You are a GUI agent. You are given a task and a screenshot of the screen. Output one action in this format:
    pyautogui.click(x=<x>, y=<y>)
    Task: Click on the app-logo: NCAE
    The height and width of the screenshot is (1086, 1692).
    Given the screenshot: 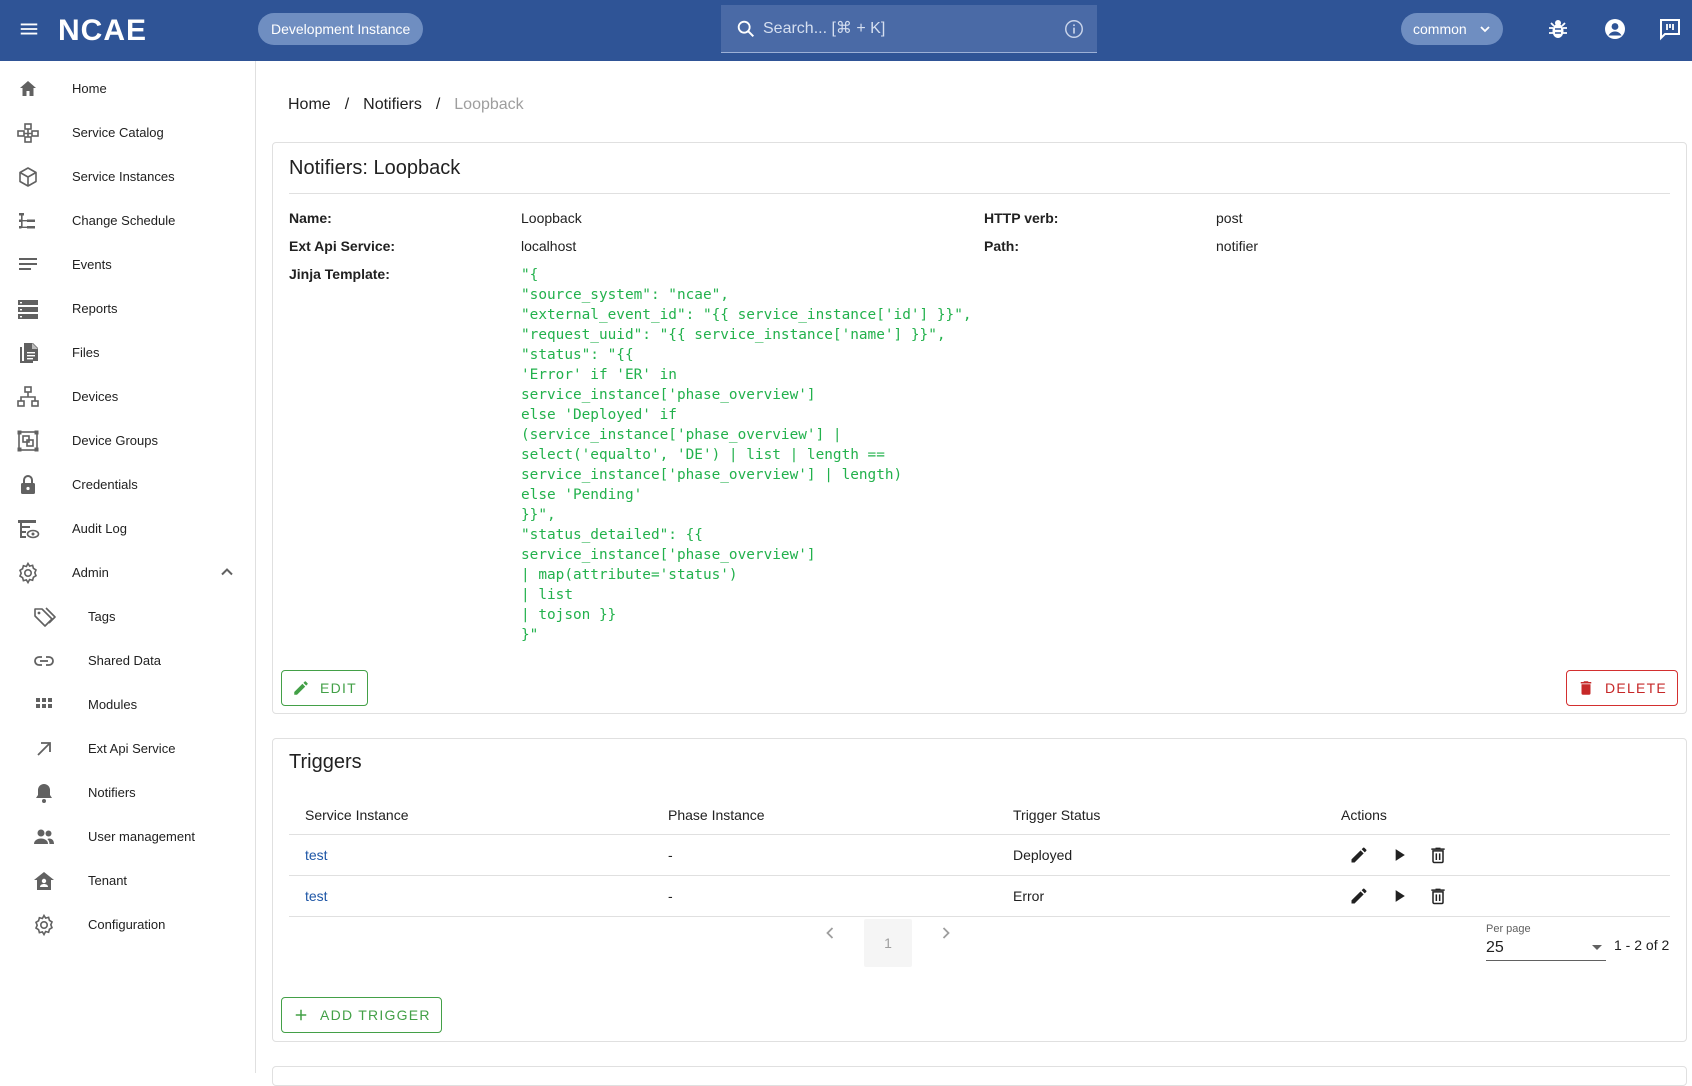 What is the action you would take?
    pyautogui.click(x=102, y=31)
    